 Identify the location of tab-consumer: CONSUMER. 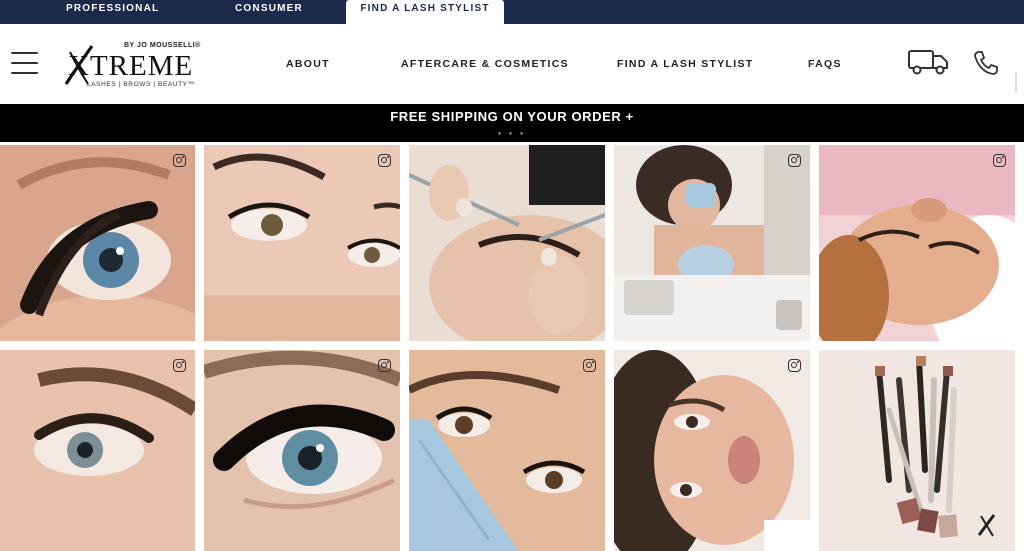
(269, 12).